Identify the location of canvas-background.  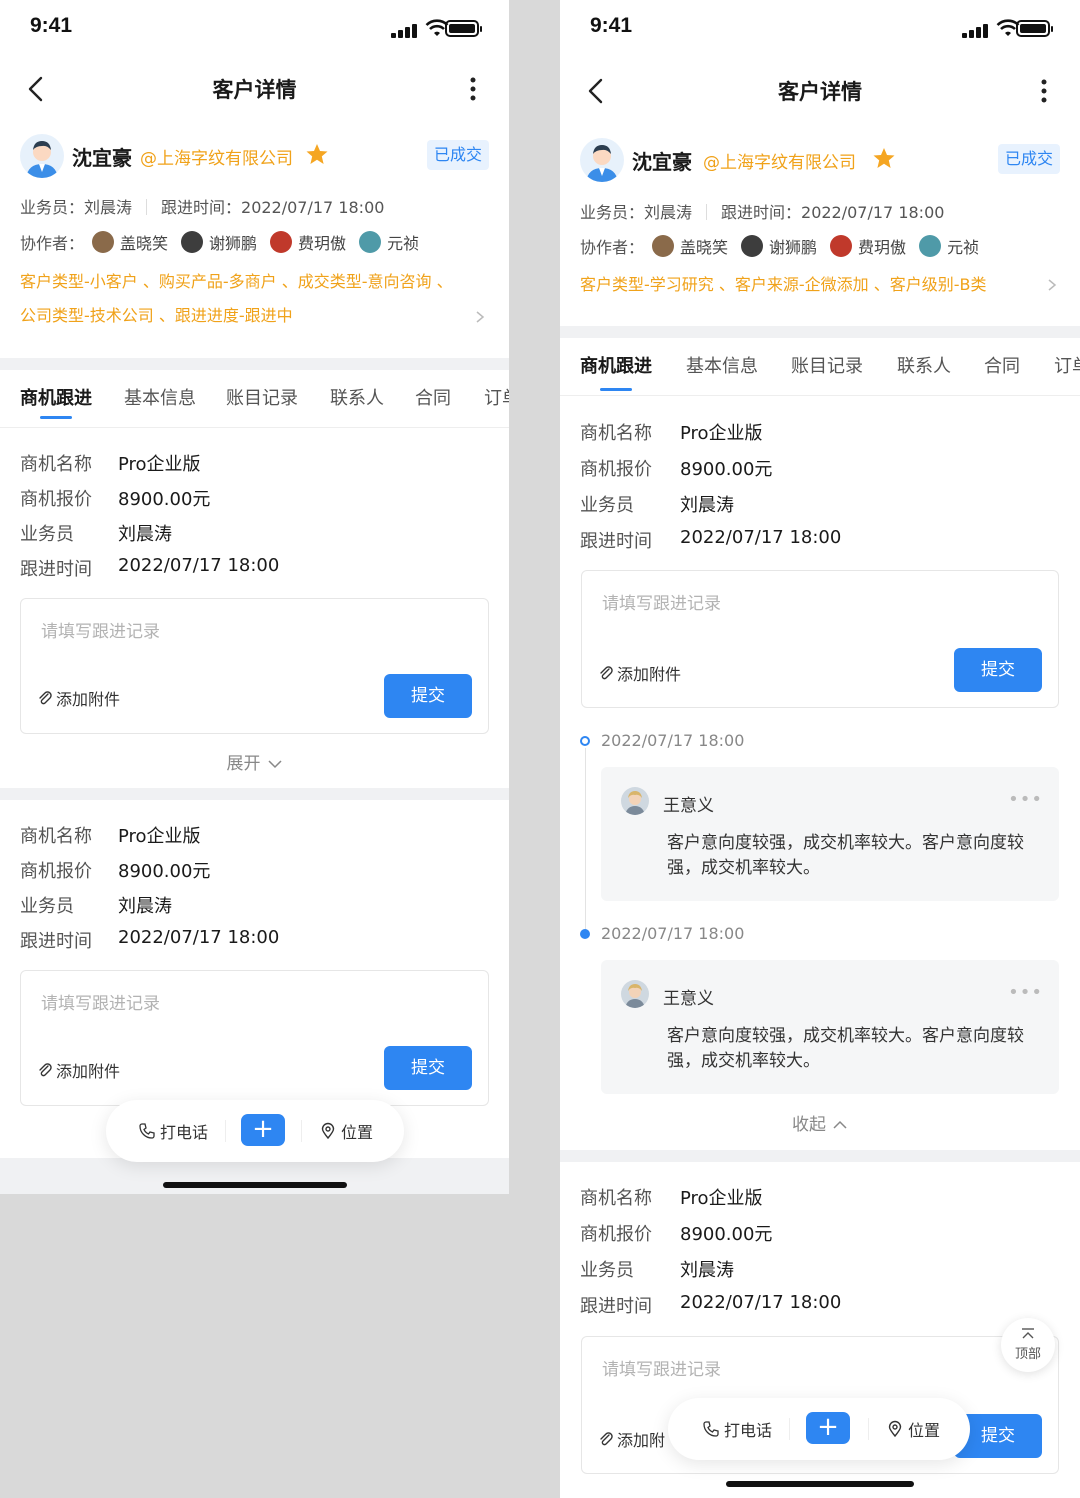
(254, 1346).